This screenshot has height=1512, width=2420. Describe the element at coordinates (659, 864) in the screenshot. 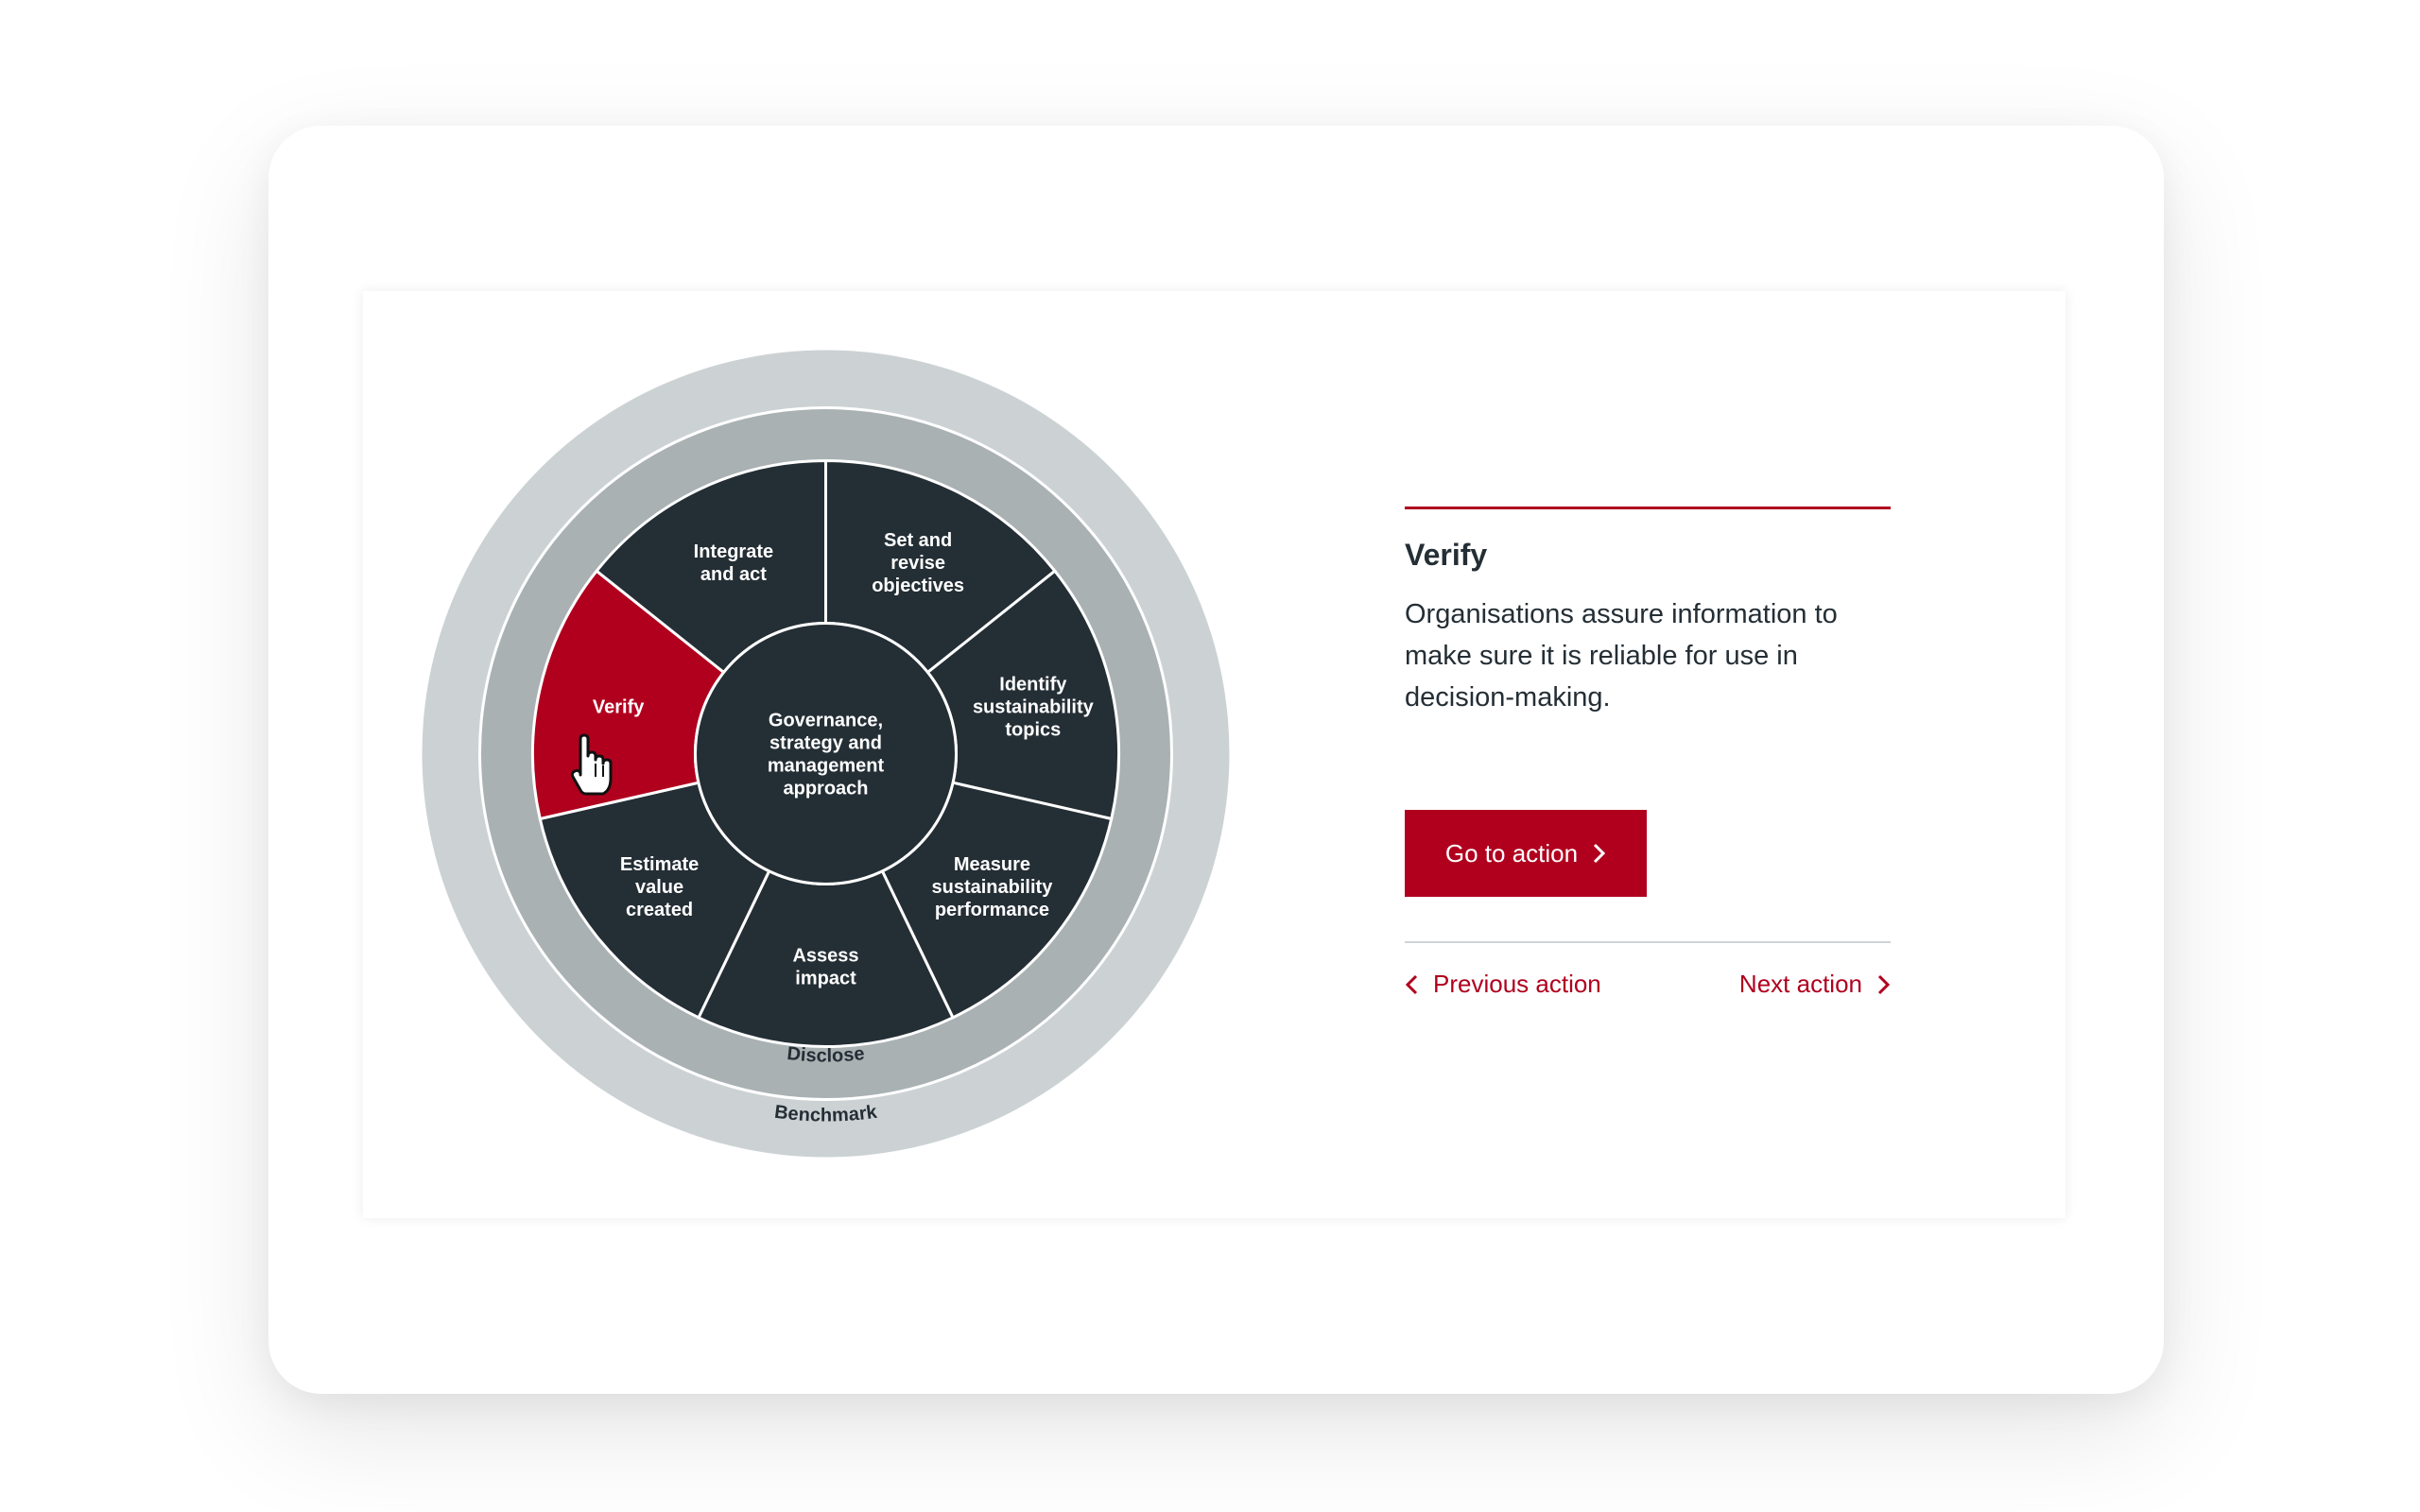

I see `wheel-segment-label-line: Estimate` at that location.